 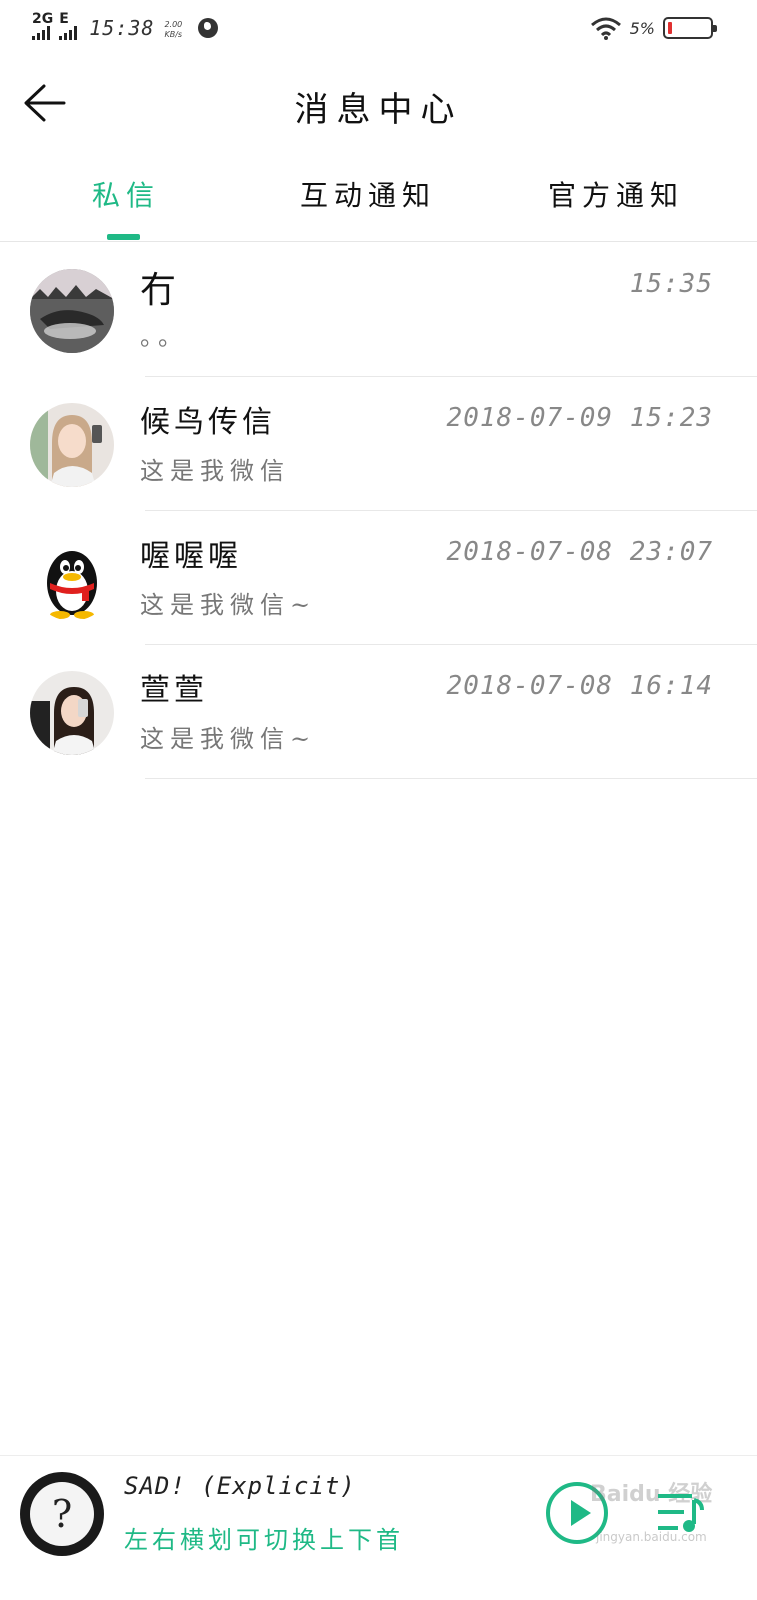 I want to click on message-sender-name: 喔喔喔, so click(x=191, y=556).